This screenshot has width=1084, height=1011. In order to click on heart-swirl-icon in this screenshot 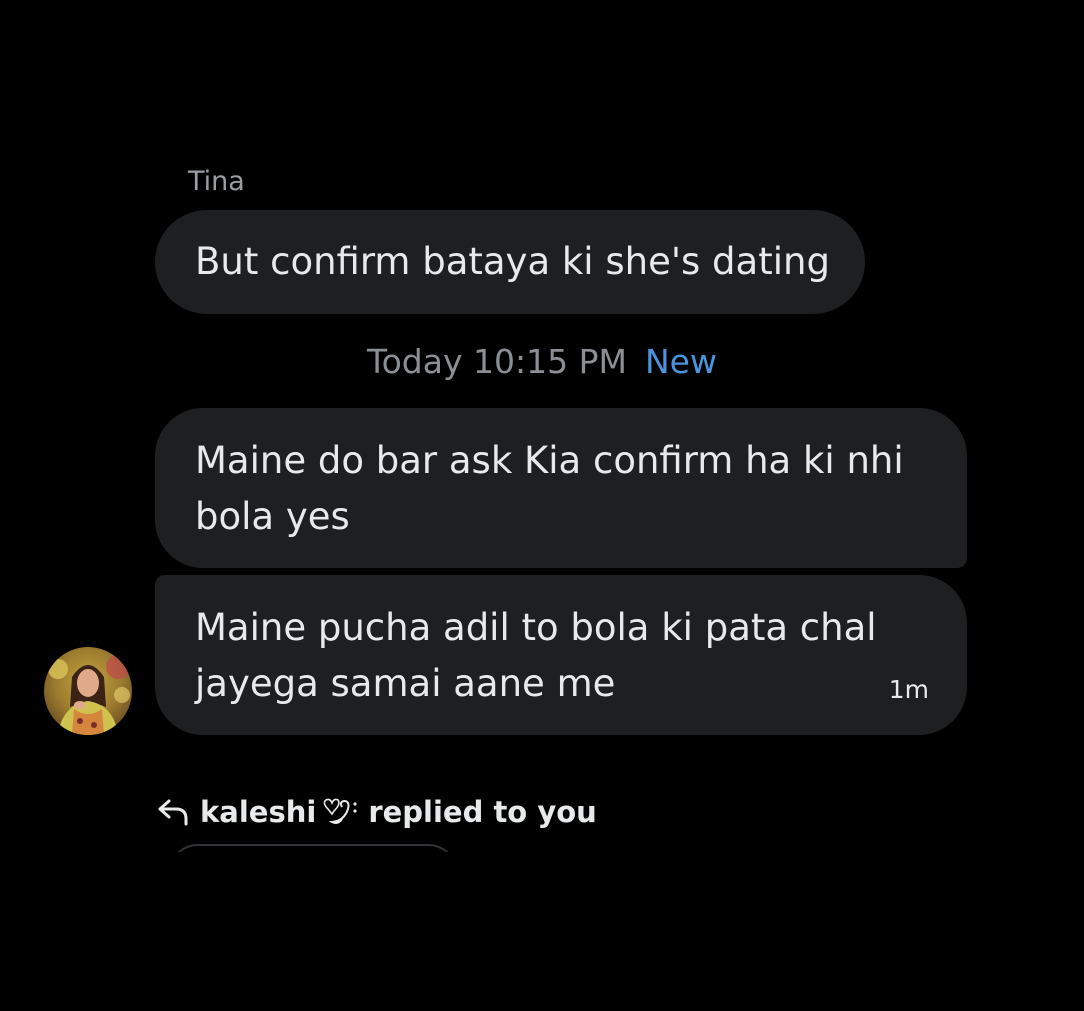, I will do `click(340, 811)`.